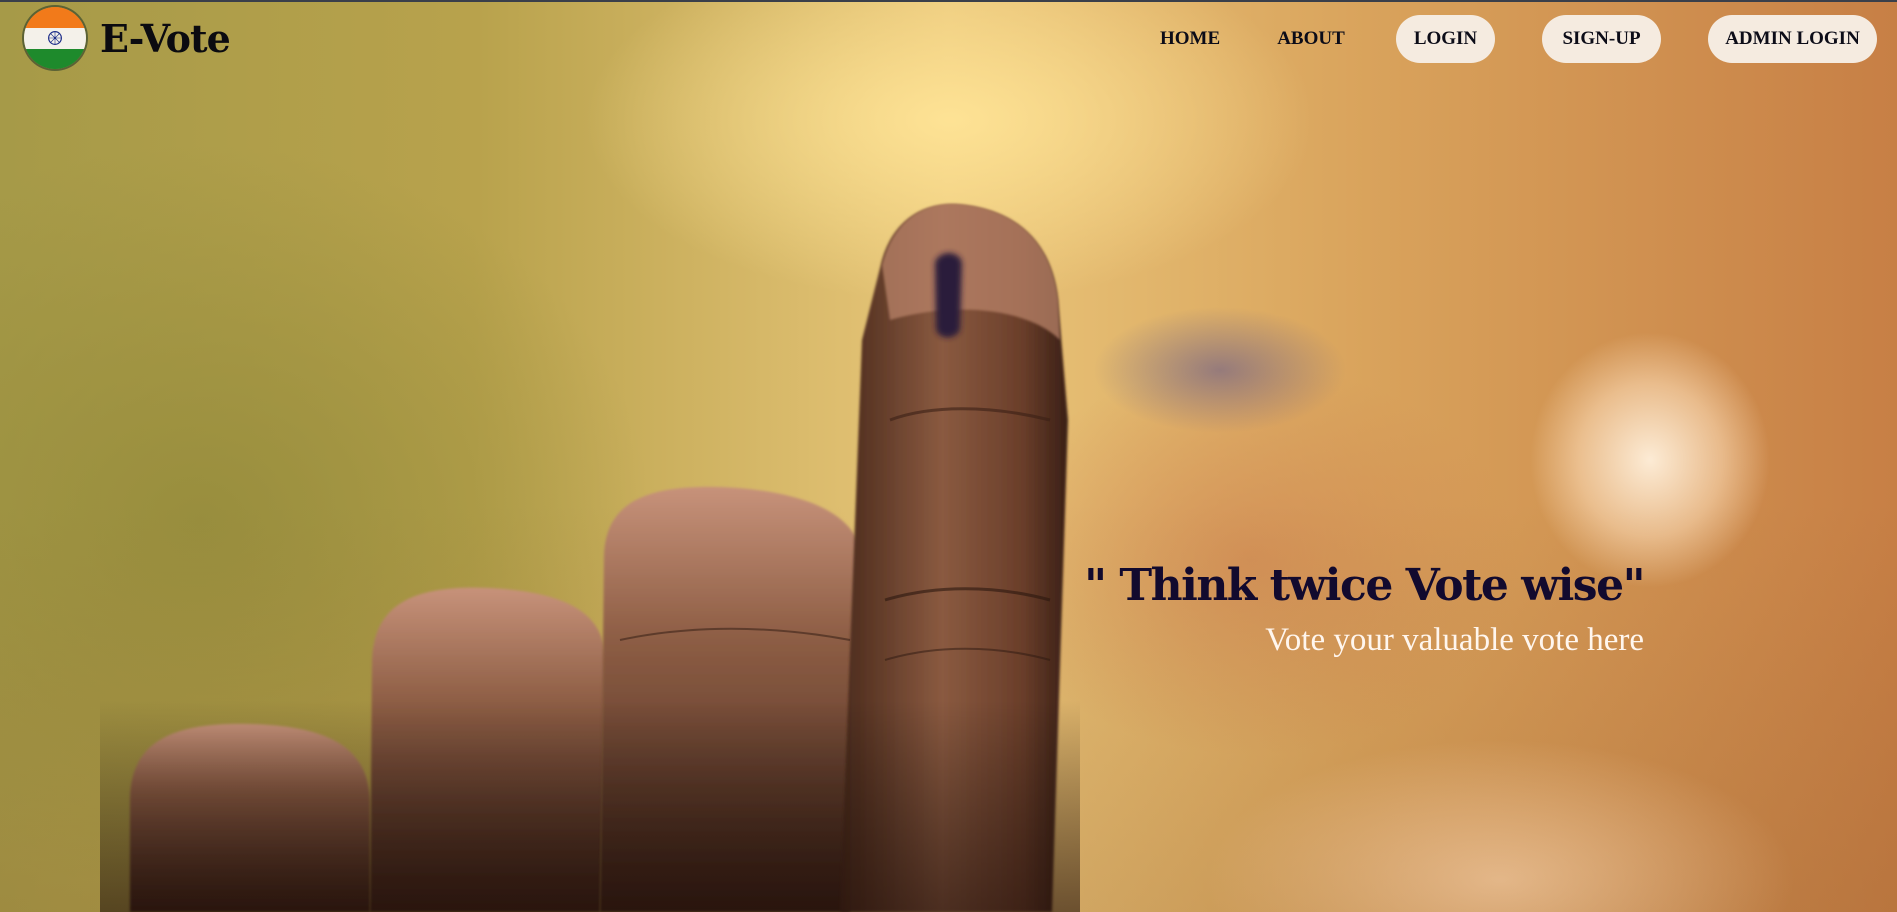 The width and height of the screenshot is (1897, 912). Describe the element at coordinates (948, 1) in the screenshot. I see `top-border` at that location.